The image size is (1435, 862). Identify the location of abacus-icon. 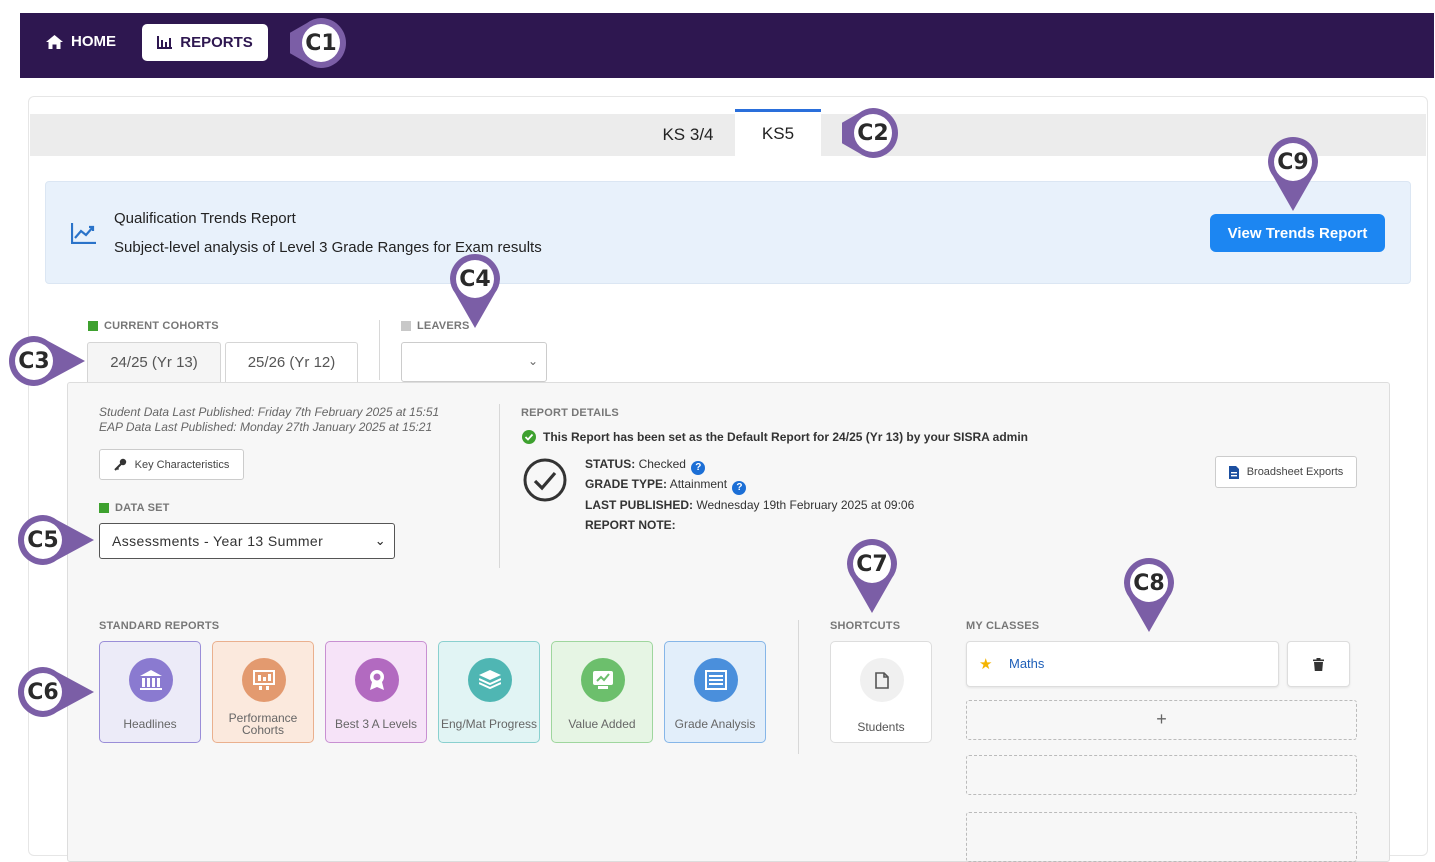
(716, 680).